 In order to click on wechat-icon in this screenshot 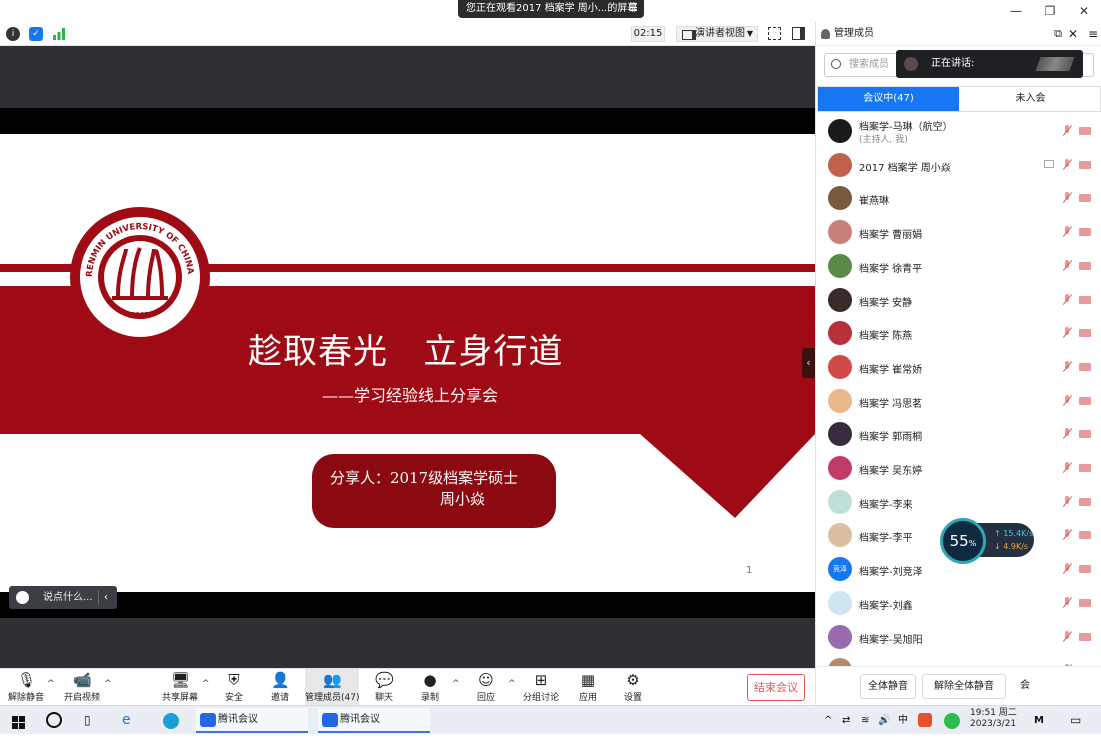, I will do `click(952, 721)`.